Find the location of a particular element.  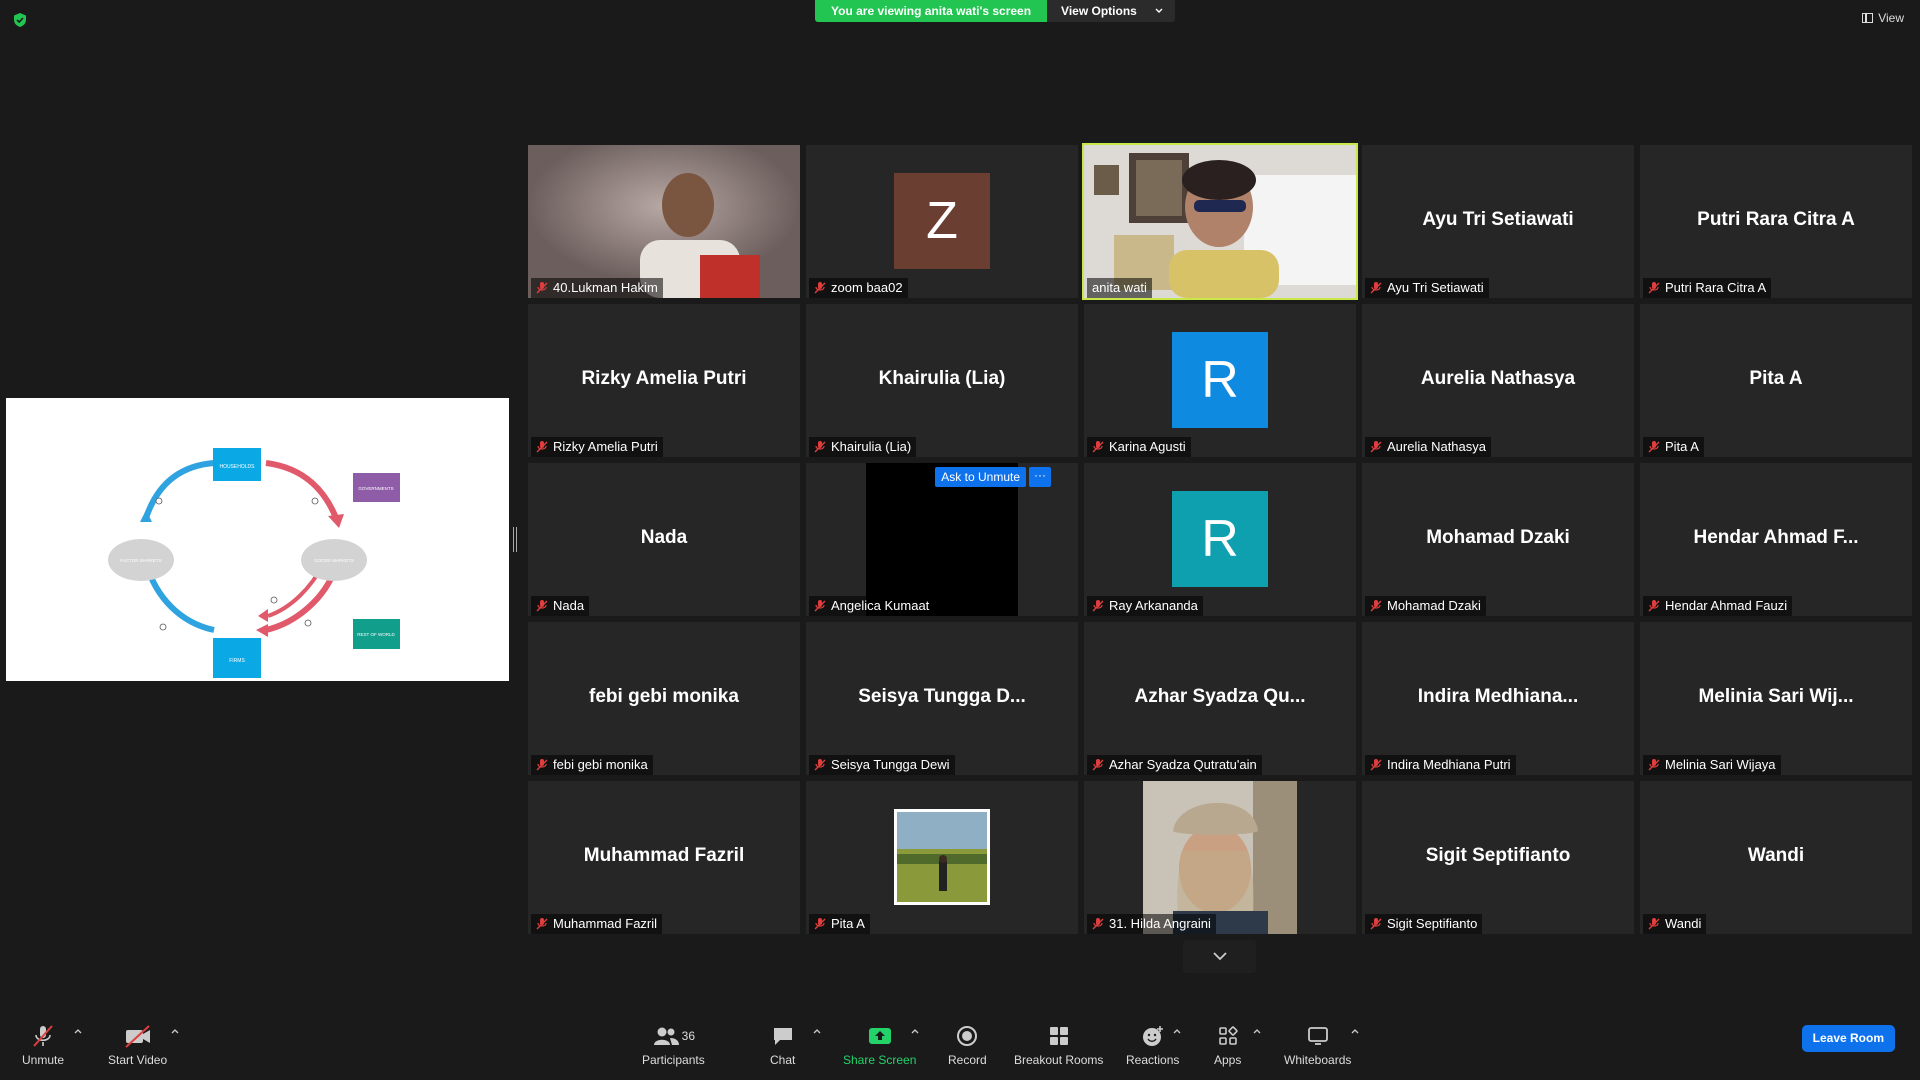

participant-label: Seisya Tungga Dewi is located at coordinates (882, 765).